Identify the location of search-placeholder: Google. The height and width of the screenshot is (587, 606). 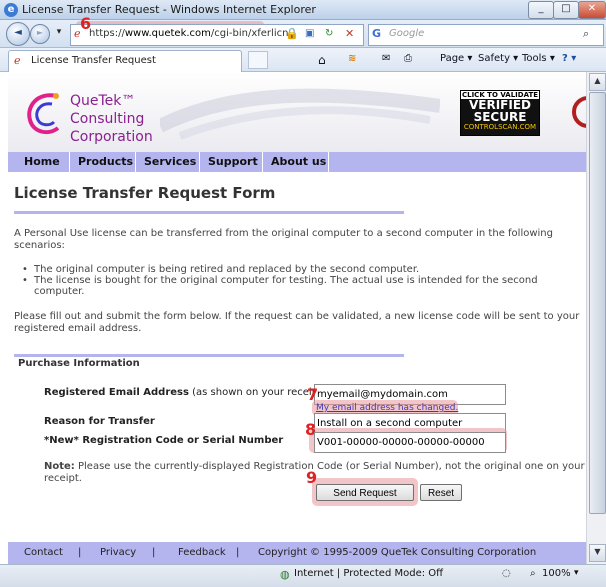
(407, 33).